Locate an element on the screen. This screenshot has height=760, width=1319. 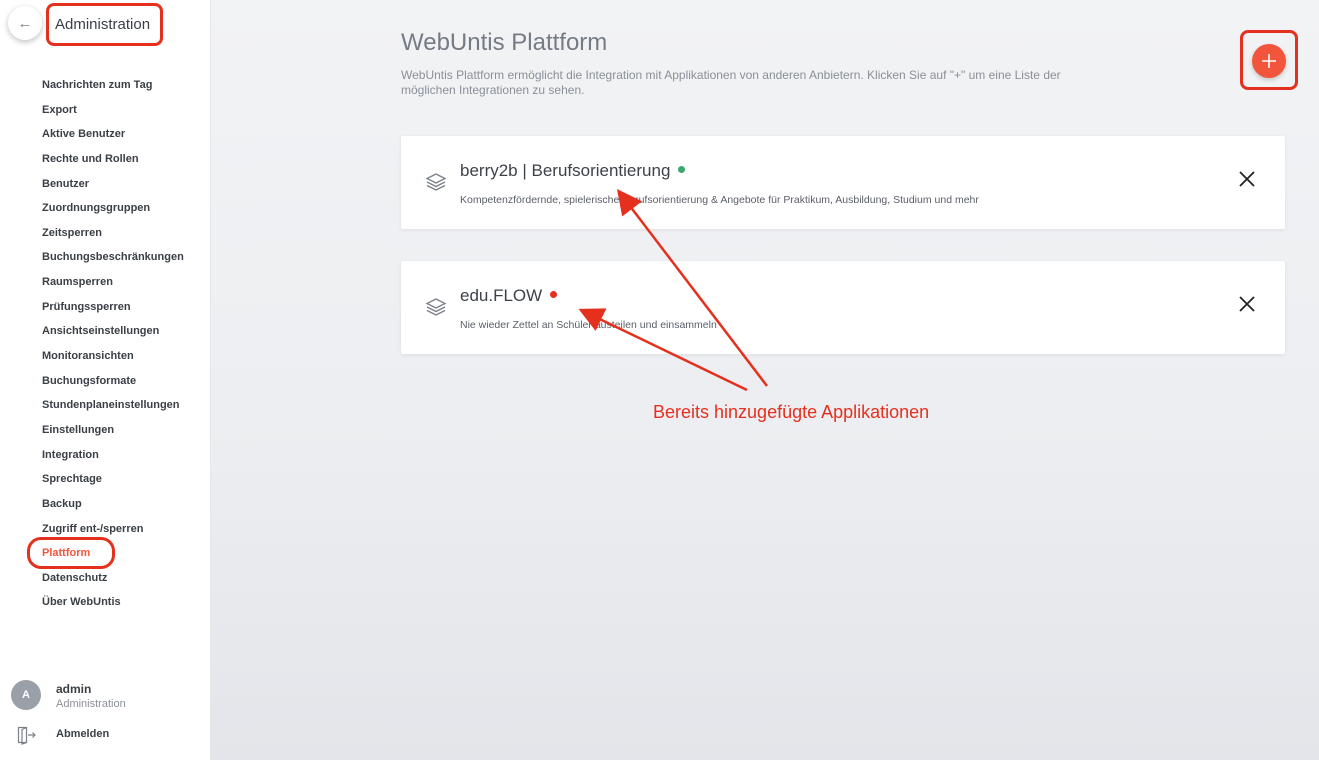
sidebar-item-aktive-benutzer: Aktive Benutzer is located at coordinates (113, 138).